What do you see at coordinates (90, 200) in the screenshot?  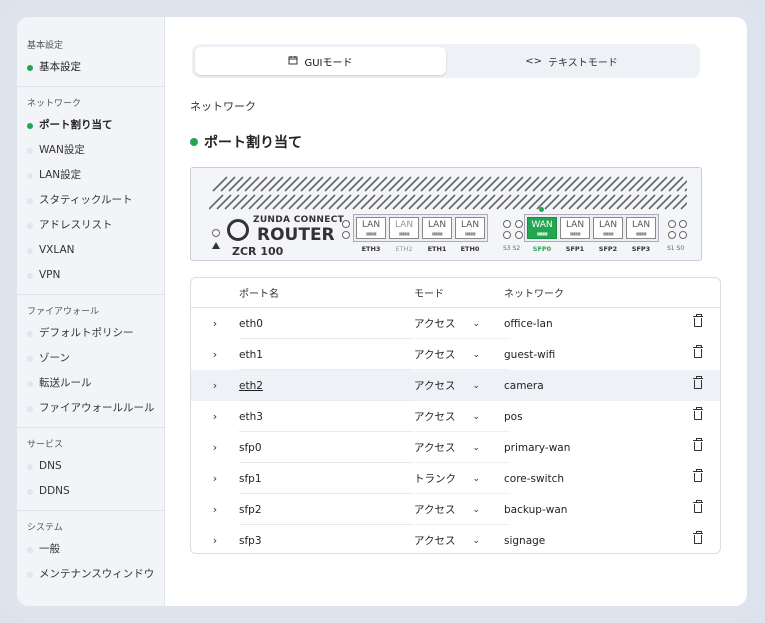 I see `sidebar-item: スタティックルート` at bounding box center [90, 200].